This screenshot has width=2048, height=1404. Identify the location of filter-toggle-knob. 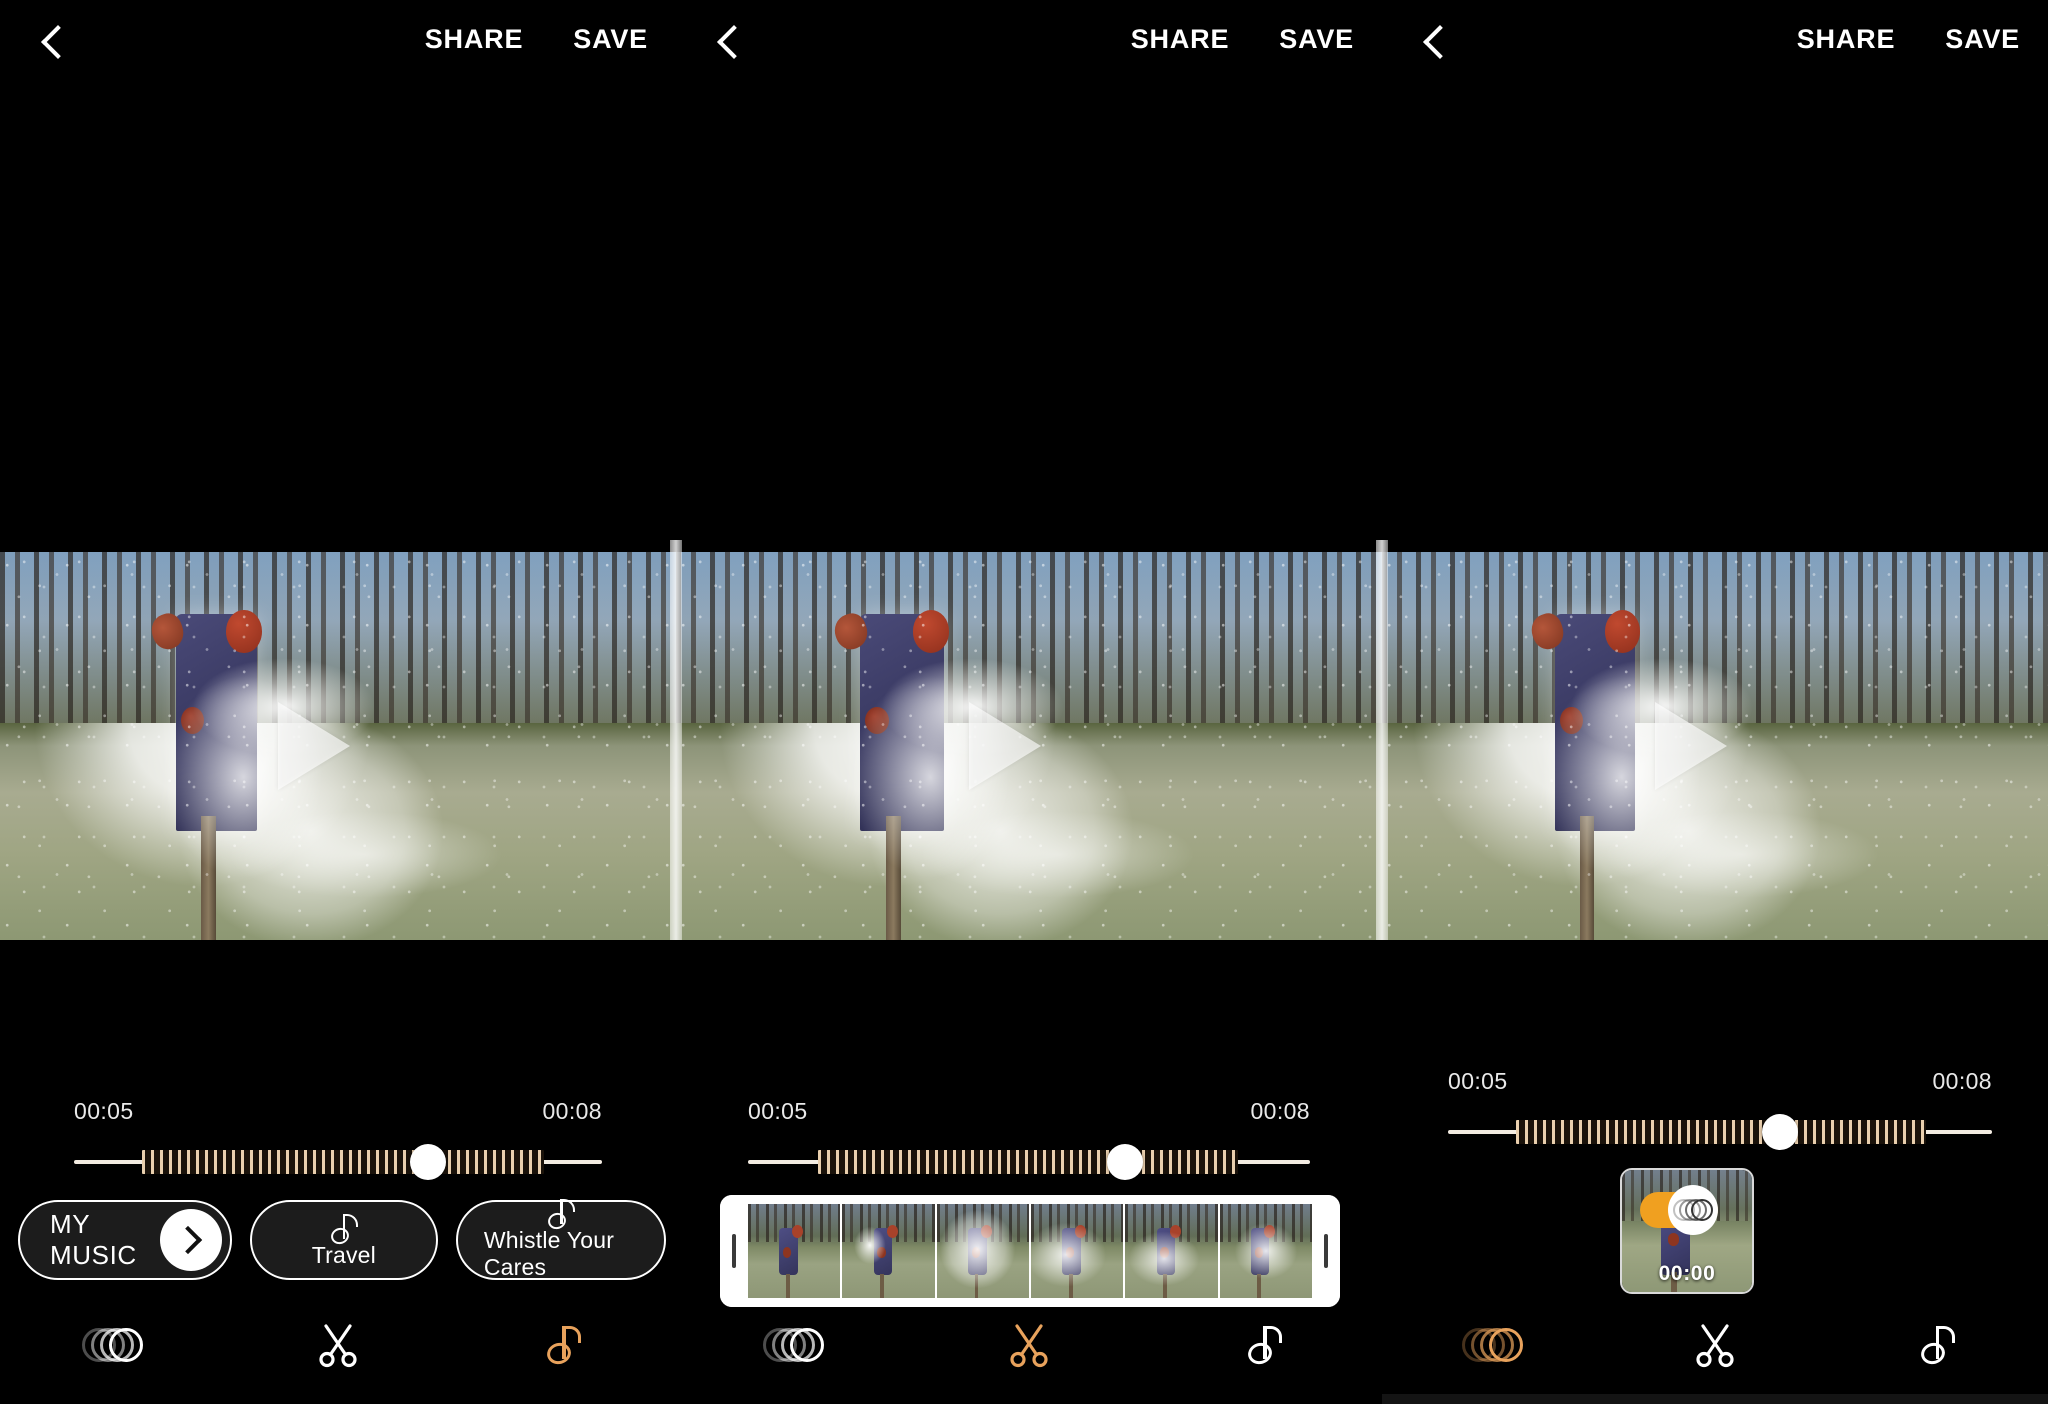
(1693, 1210).